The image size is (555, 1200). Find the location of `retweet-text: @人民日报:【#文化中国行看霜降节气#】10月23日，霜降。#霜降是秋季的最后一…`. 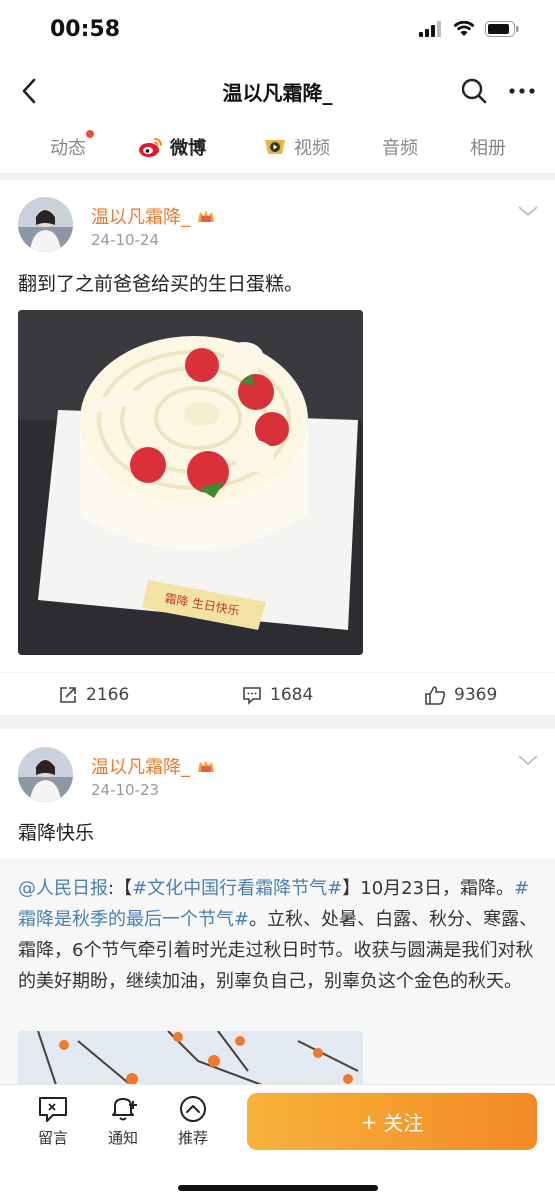

retweet-text: @人民日报:【#文化中国行看霜降节气#】10月23日，霜降。#霜降是秋季的最后一… is located at coordinates (278, 935).